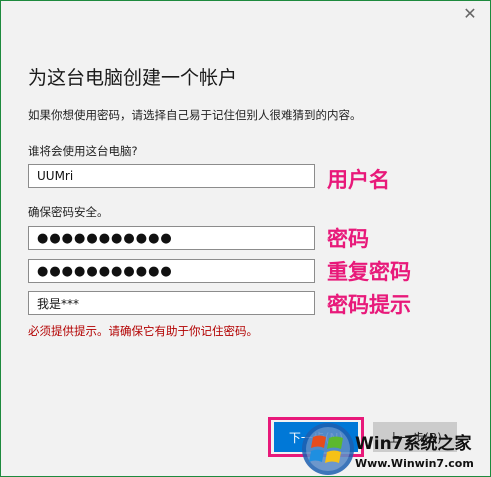 The image size is (491, 477). Describe the element at coordinates (348, 238) in the screenshot. I see `password-annotation: 密码` at that location.